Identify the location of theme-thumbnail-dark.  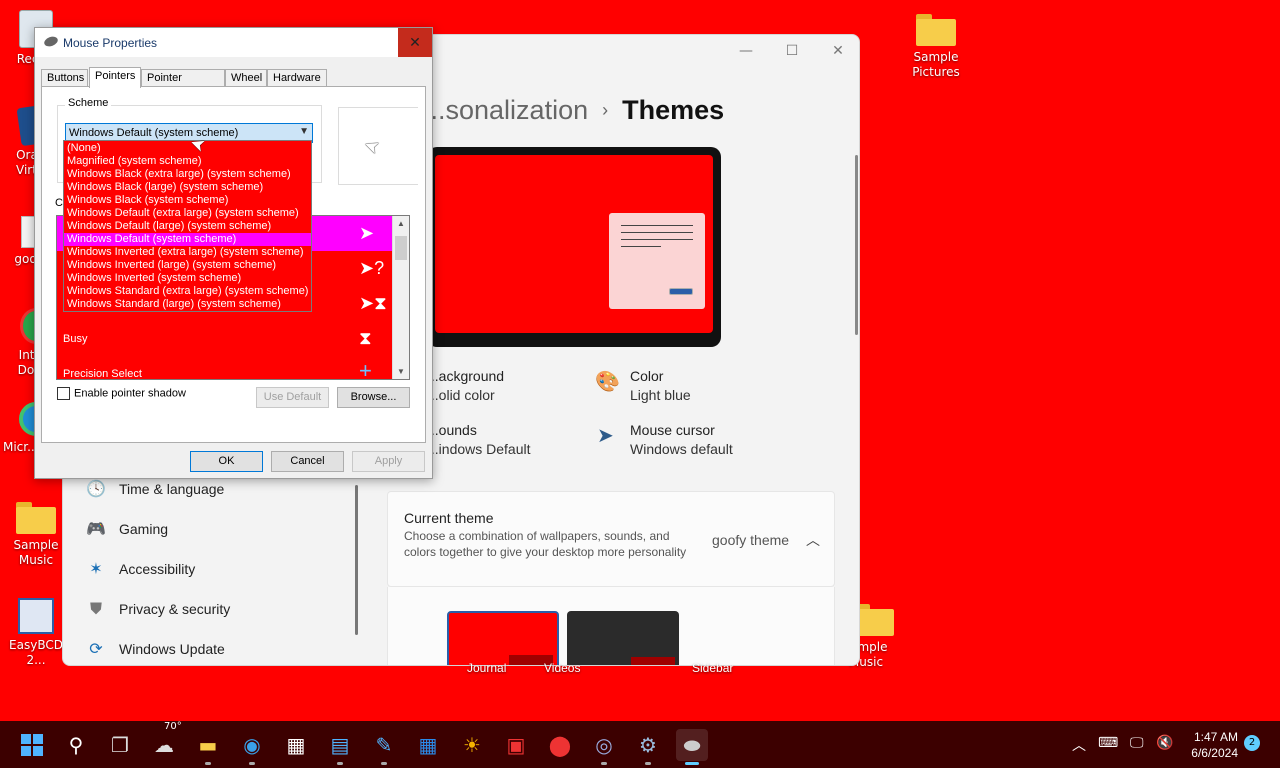
(623, 638).